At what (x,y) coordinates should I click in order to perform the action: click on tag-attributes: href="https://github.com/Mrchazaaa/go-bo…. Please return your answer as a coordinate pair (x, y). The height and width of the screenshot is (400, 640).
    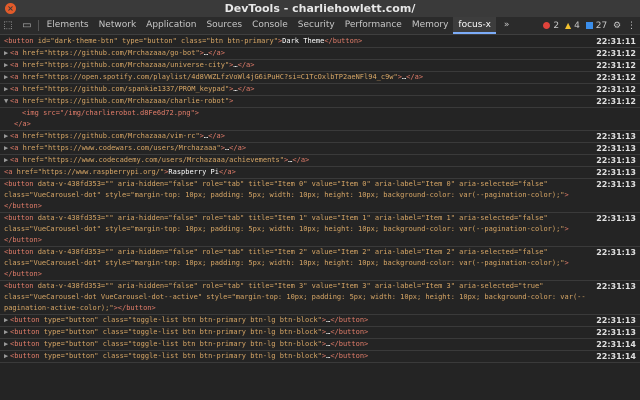
    Looking at the image, I should click on (111, 53).